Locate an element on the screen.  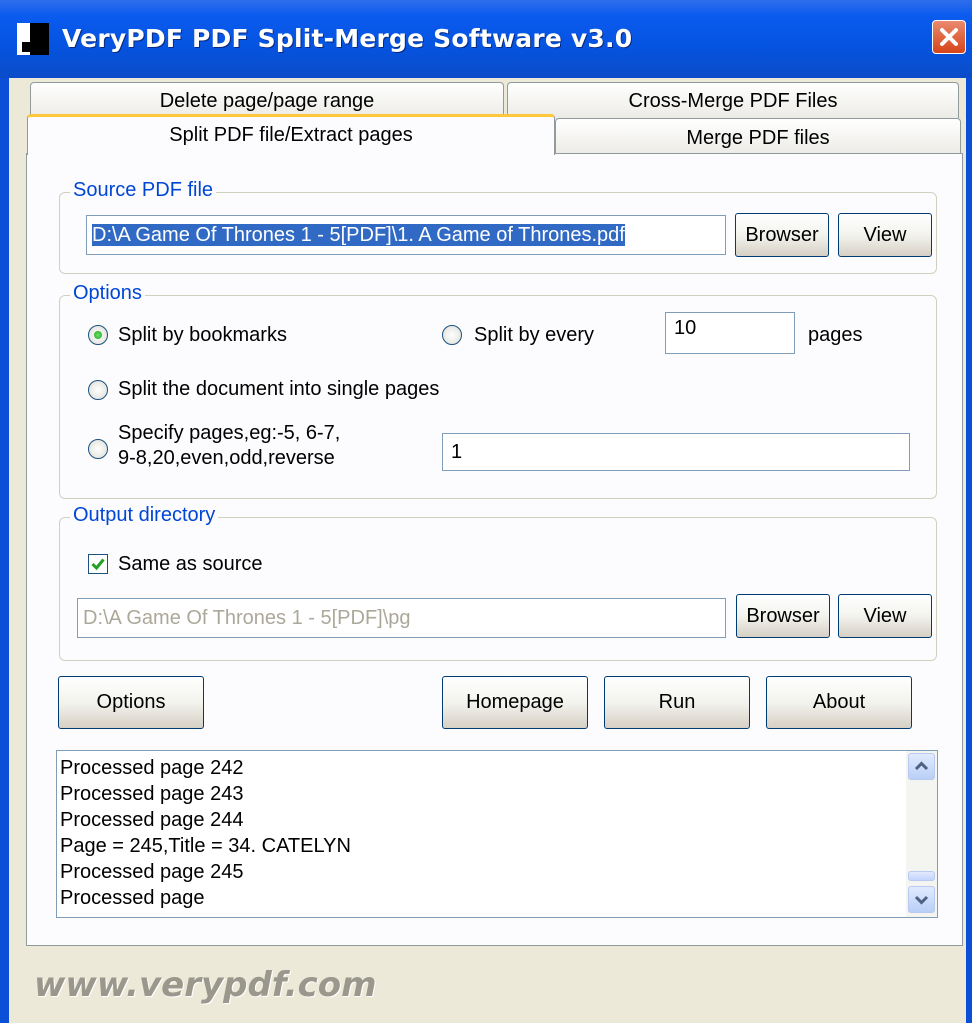
output-view-label: View is located at coordinates (885, 616).